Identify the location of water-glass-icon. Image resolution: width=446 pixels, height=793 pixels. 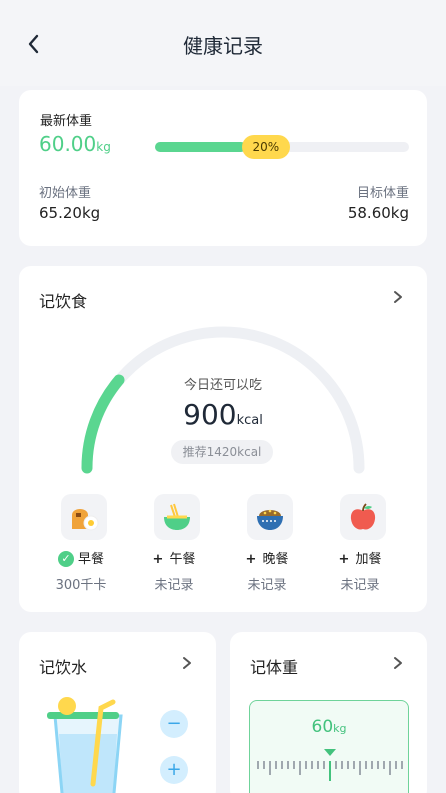
(85, 745).